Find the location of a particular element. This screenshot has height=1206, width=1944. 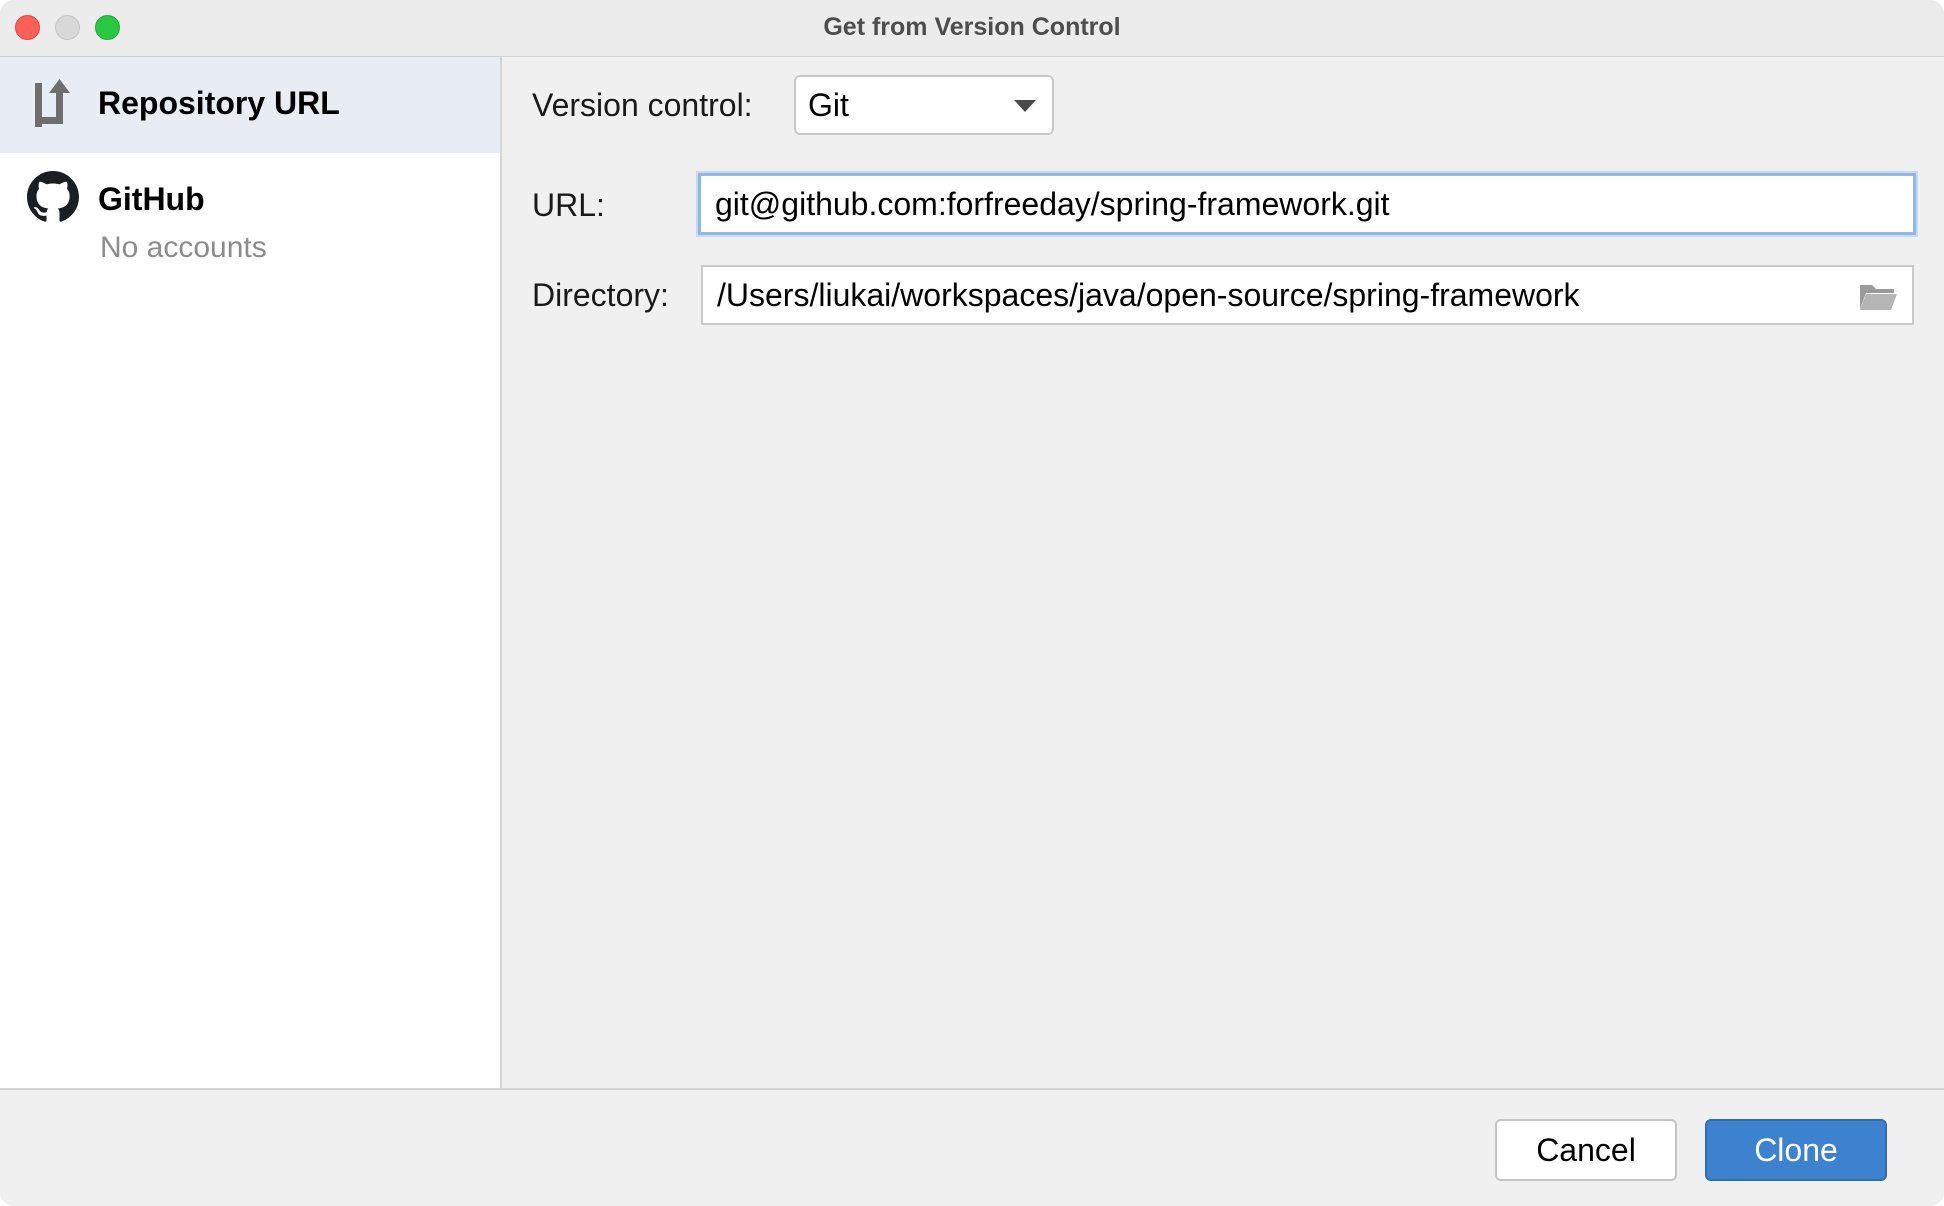

github-accounts-status: No accounts is located at coordinates (183, 247).